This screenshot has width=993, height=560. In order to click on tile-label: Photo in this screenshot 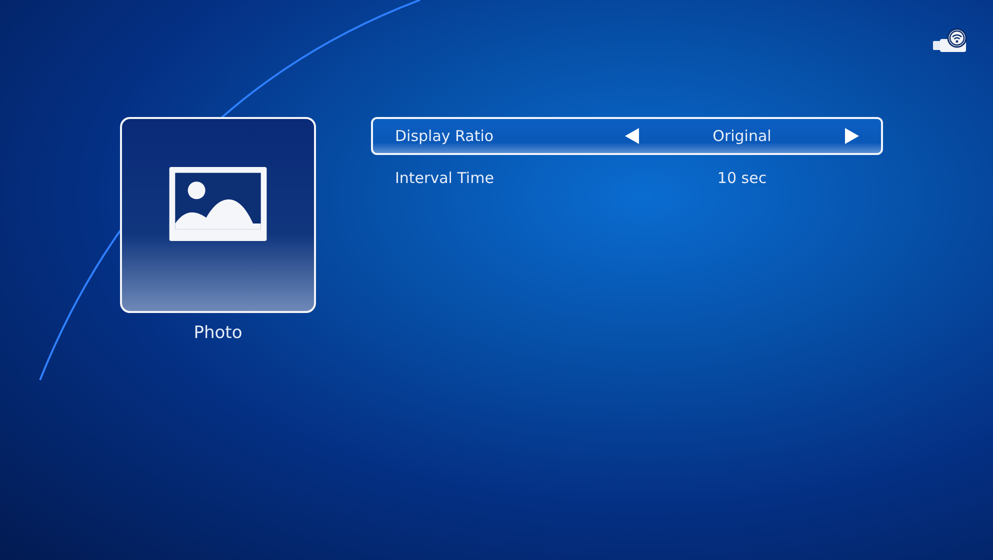, I will do `click(218, 333)`.